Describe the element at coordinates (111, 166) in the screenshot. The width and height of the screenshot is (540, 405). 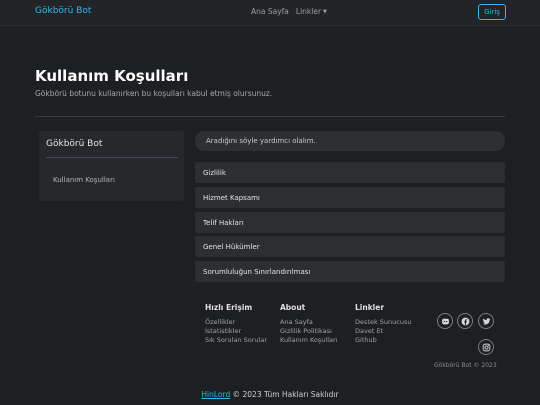
I see `sidebar-card: Gökbörü Bot Kullanım Koşulları` at that location.